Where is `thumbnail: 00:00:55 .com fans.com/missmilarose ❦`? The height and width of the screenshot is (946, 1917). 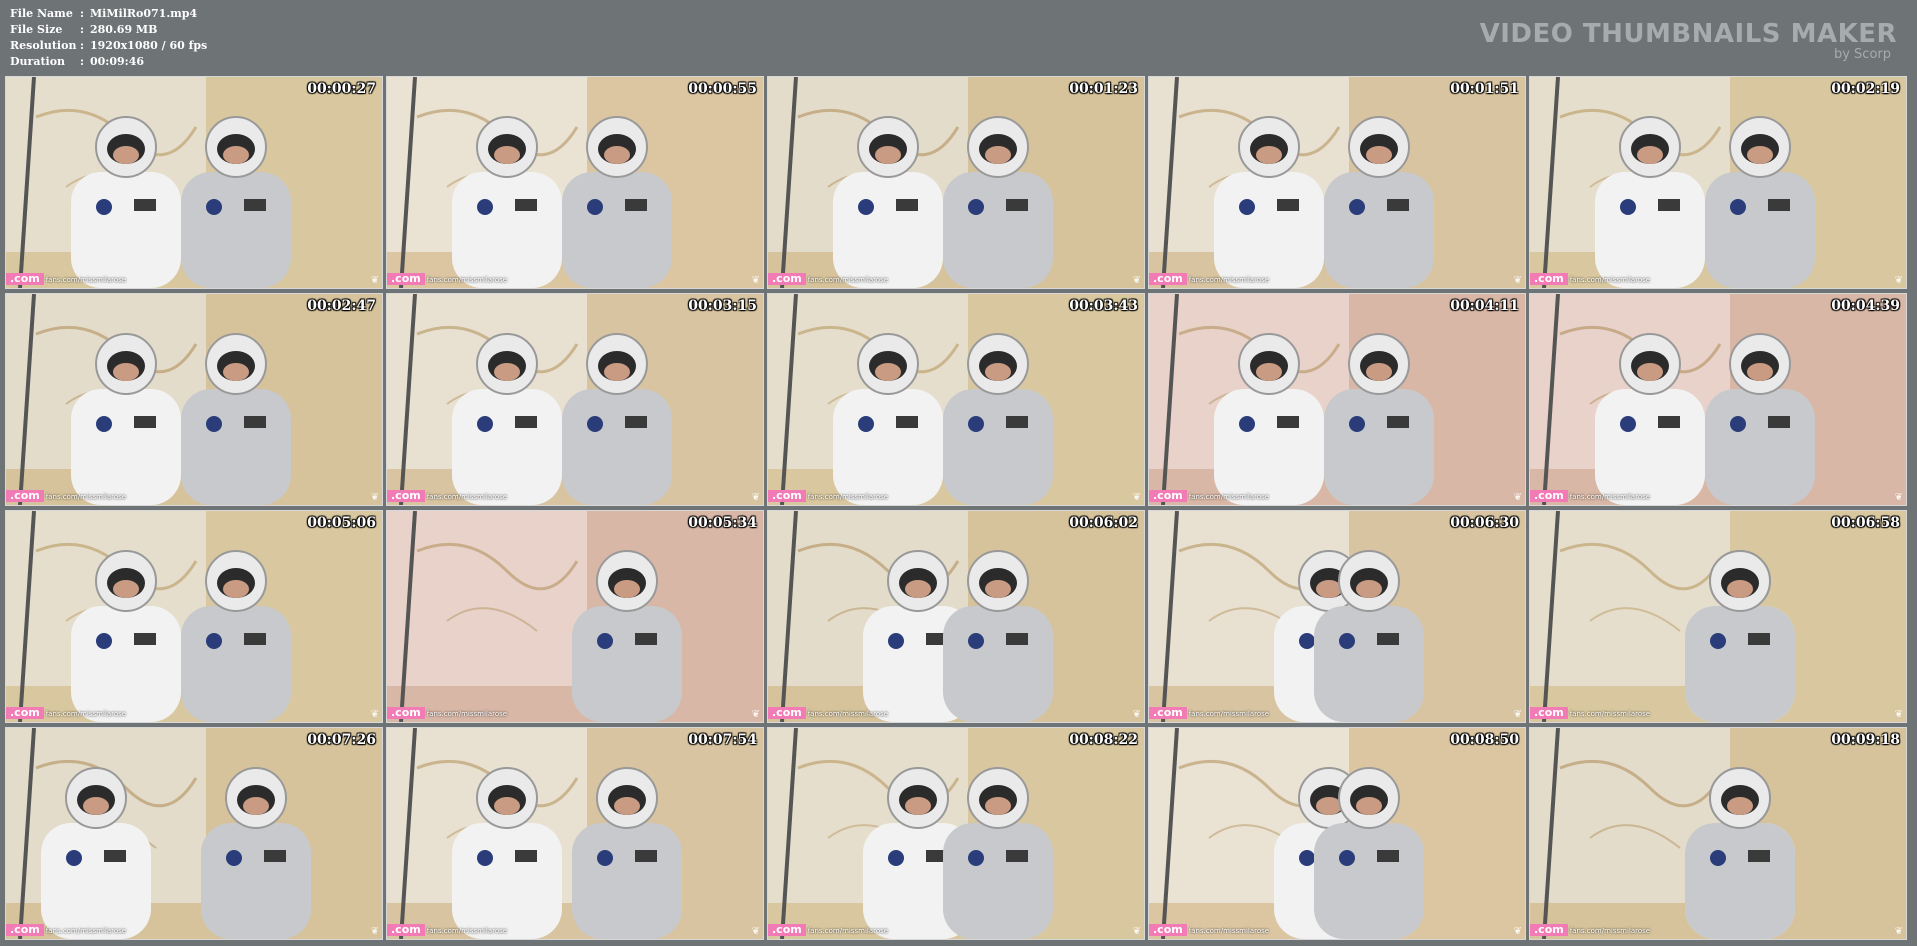 thumbnail: 00:00:55 .com fans.com/missmilarose ❦ is located at coordinates (575, 182).